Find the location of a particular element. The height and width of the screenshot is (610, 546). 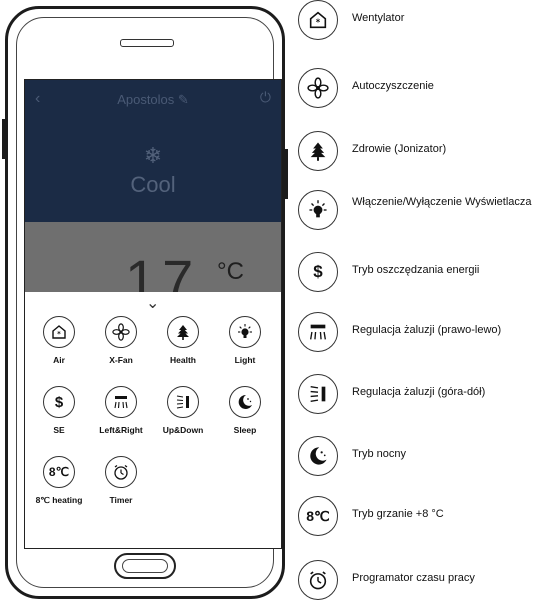

x-fan-label: X-Fan is located at coordinates (121, 360).